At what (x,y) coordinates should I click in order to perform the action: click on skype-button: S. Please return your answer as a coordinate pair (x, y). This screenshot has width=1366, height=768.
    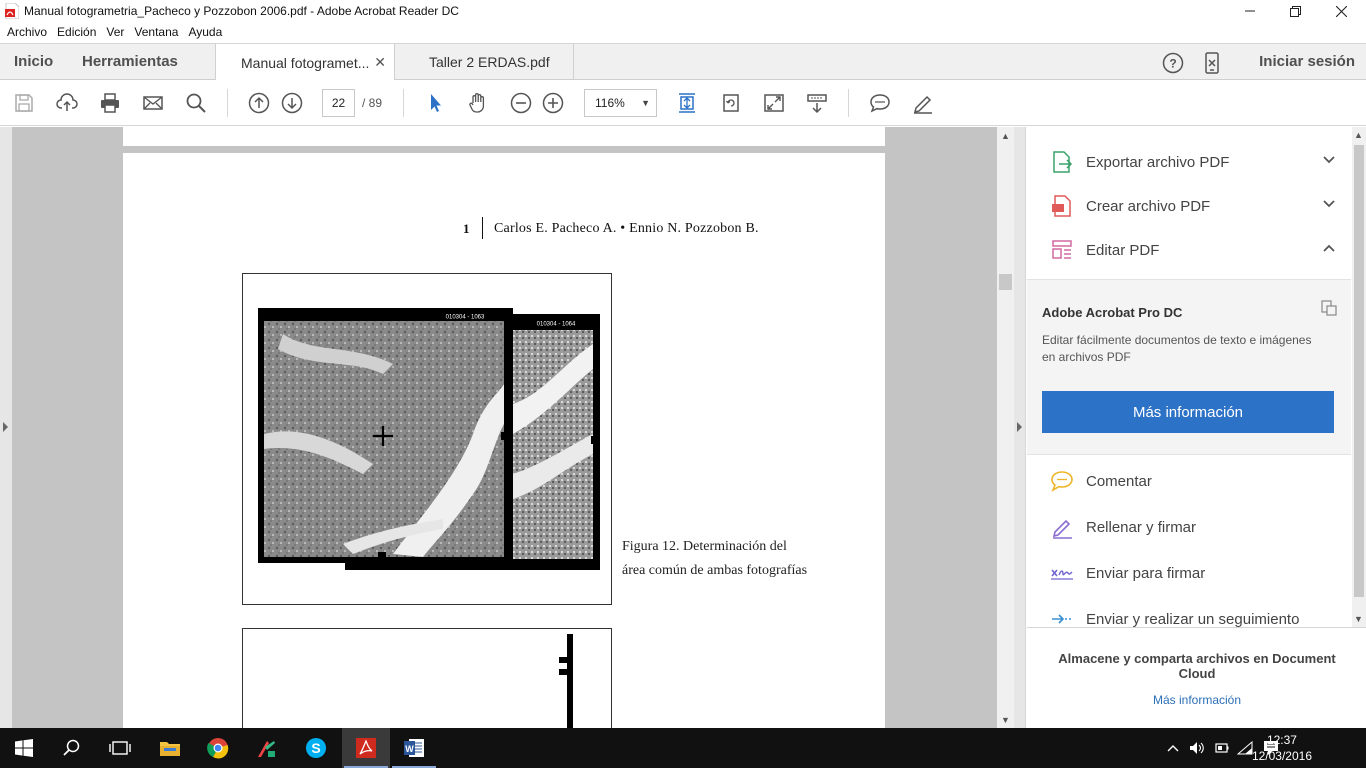
    Looking at the image, I should click on (316, 748).